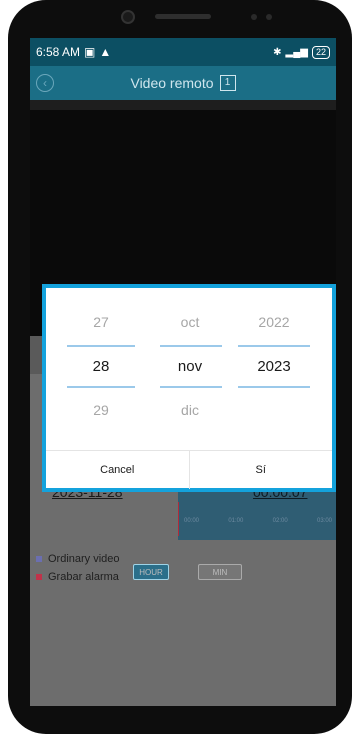  Describe the element at coordinates (254, 17) in the screenshot. I see `proximity-sensor` at that location.